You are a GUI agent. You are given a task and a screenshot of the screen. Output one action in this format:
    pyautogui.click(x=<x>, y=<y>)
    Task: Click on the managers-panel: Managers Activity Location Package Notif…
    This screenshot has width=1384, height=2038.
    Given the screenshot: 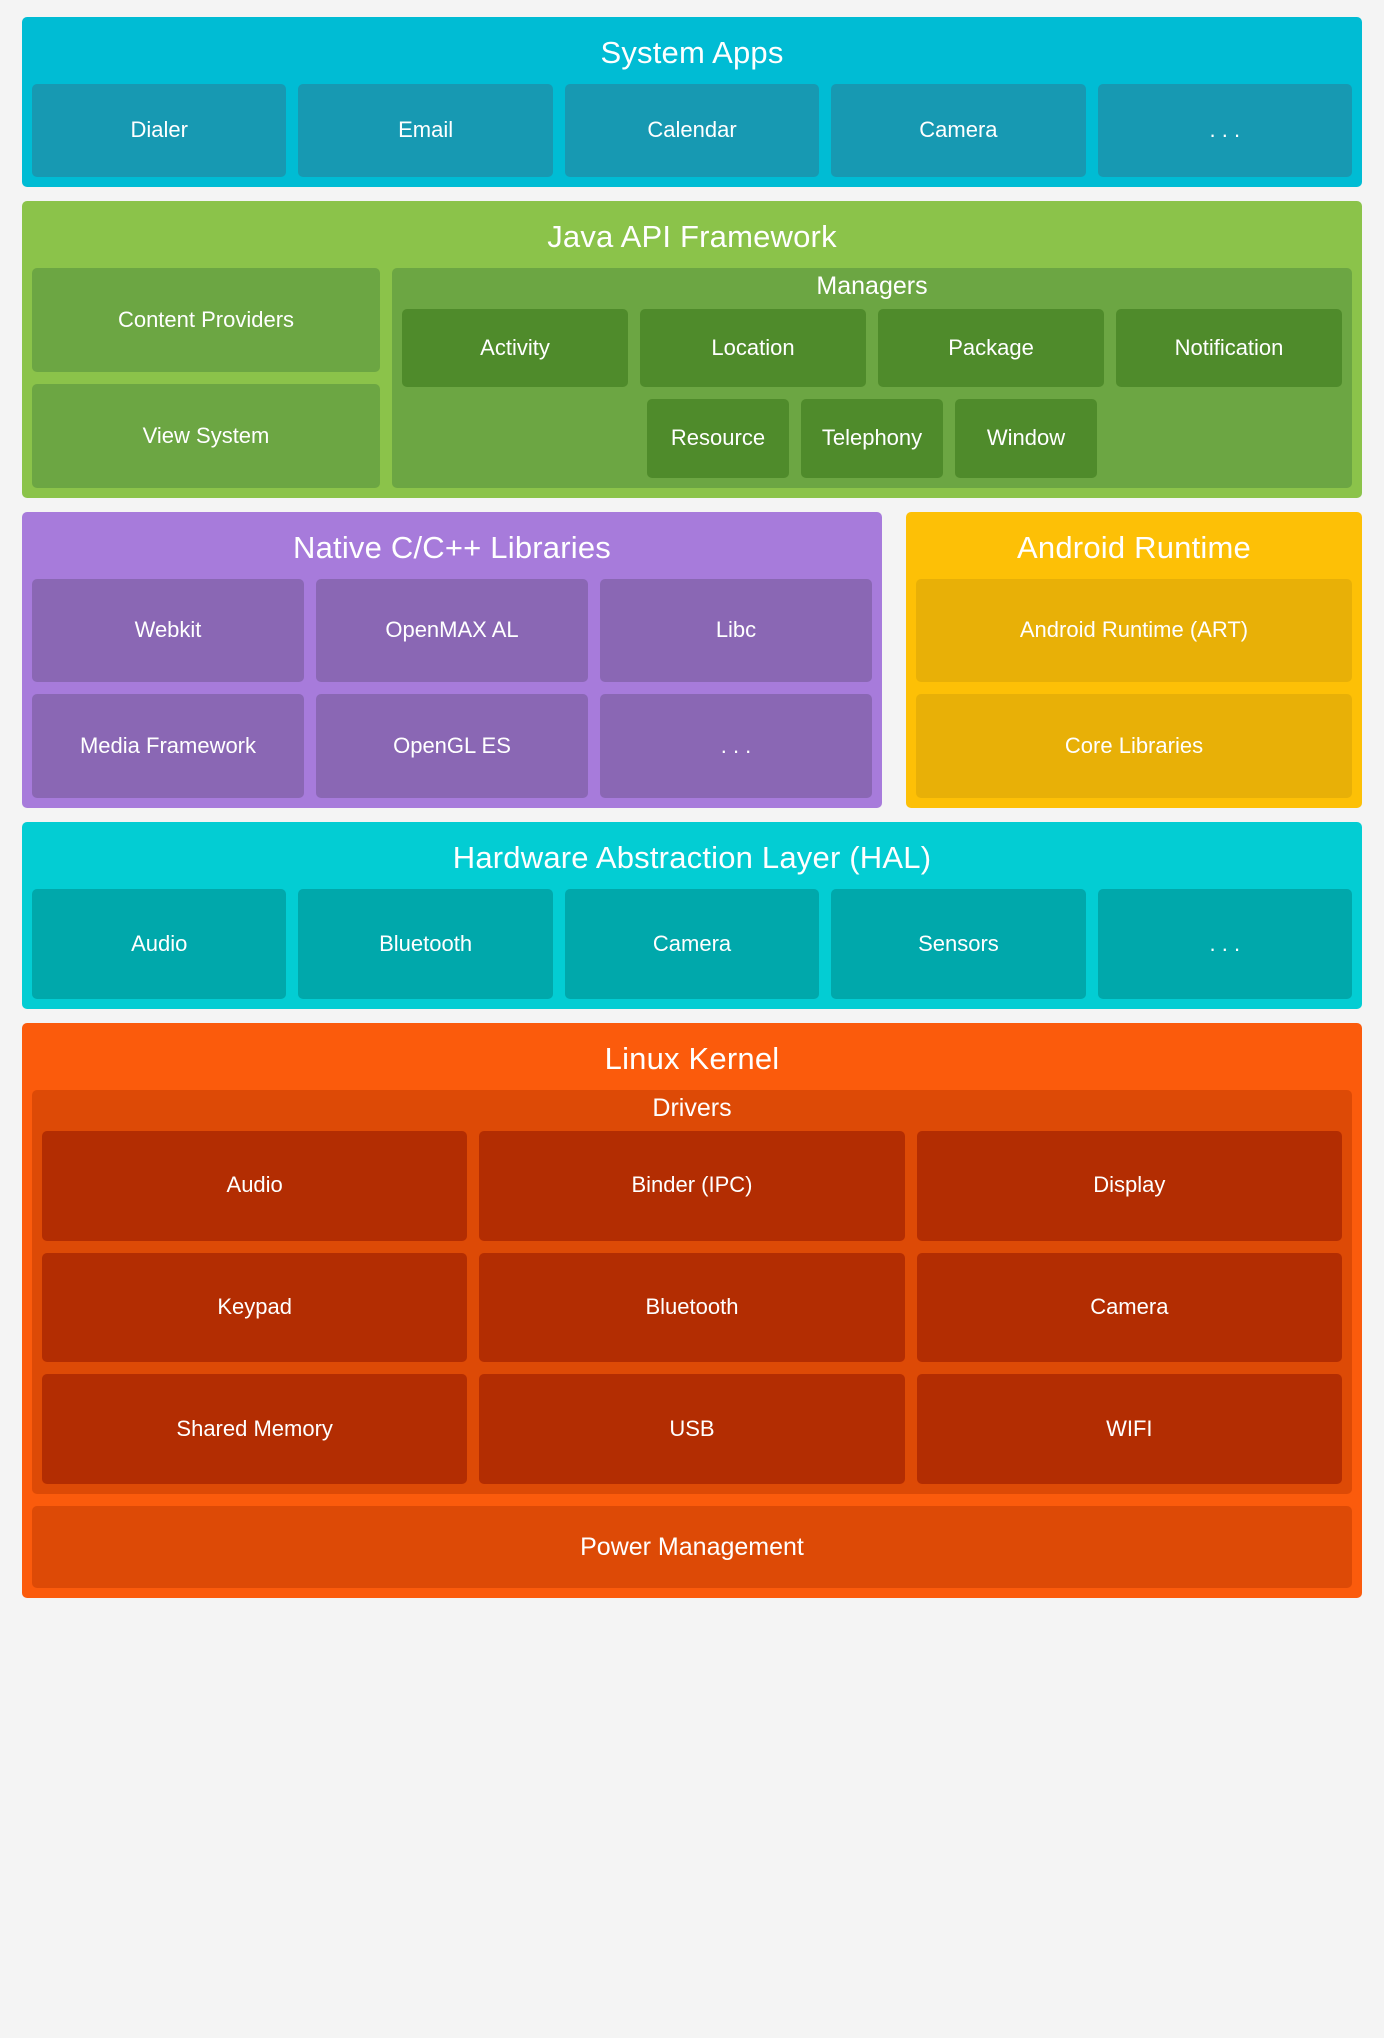 What is the action you would take?
    pyautogui.click(x=872, y=377)
    